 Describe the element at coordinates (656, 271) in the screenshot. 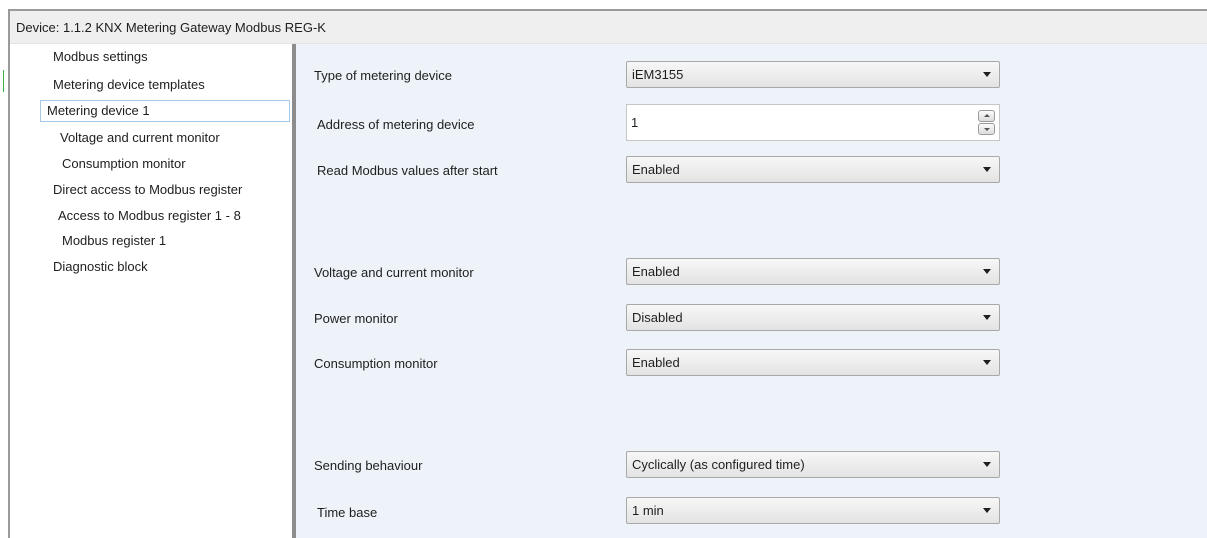

I see `voltage-current-monitor-value: Enabled` at that location.